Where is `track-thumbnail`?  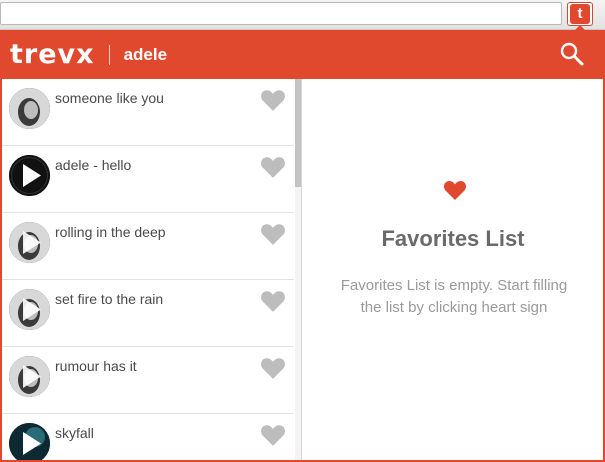 track-thumbnail is located at coordinates (29, 108).